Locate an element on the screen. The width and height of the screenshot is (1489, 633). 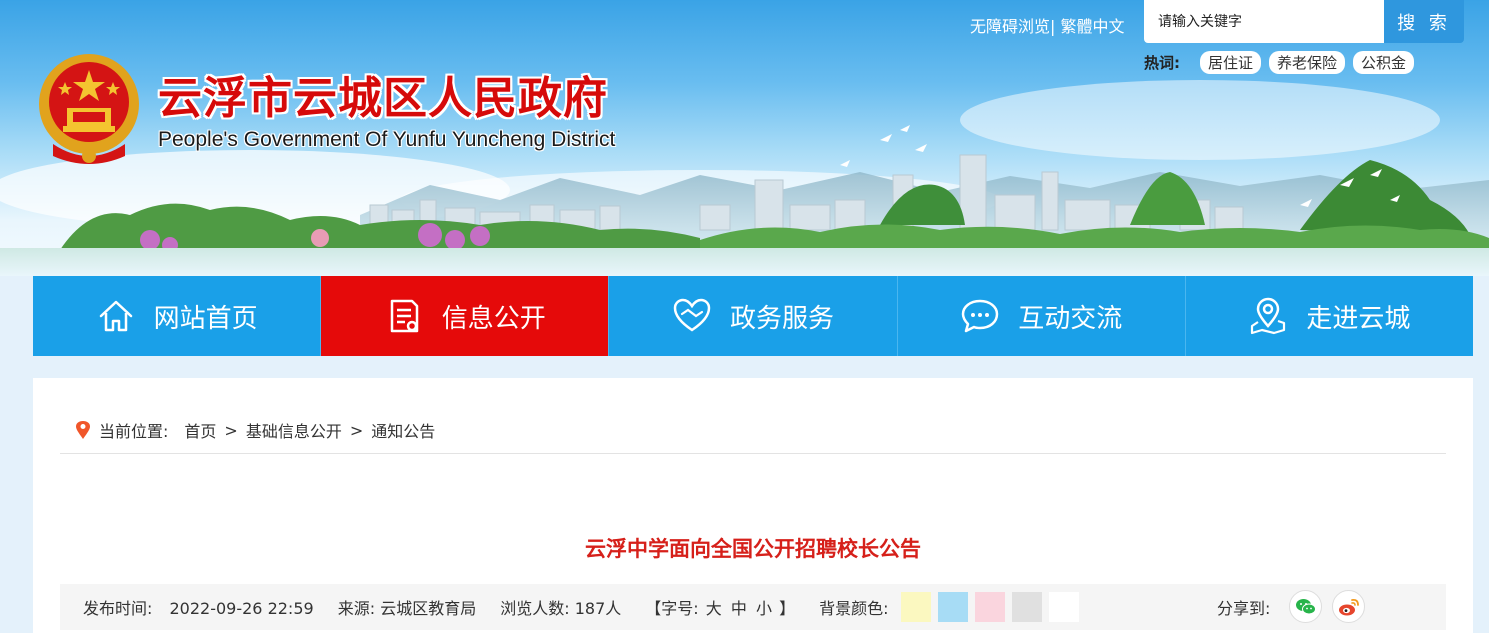
bg-color-label: 背景颜色: is located at coordinates (854, 608).